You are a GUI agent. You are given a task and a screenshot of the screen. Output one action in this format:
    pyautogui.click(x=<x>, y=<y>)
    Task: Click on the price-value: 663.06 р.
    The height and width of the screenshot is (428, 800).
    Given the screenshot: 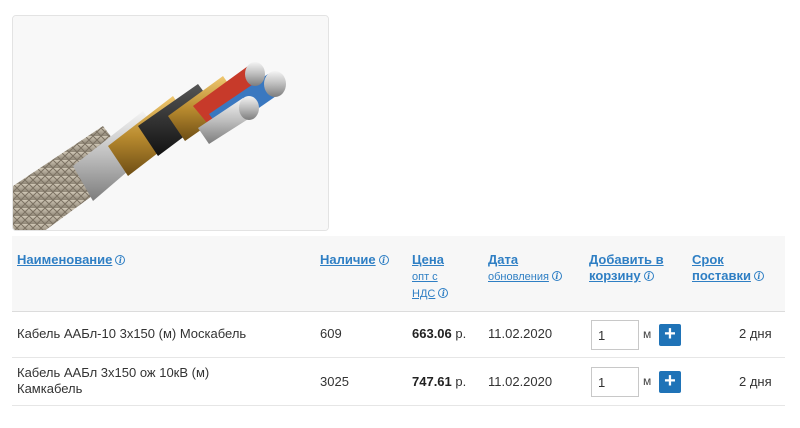 What is the action you would take?
    pyautogui.click(x=439, y=333)
    